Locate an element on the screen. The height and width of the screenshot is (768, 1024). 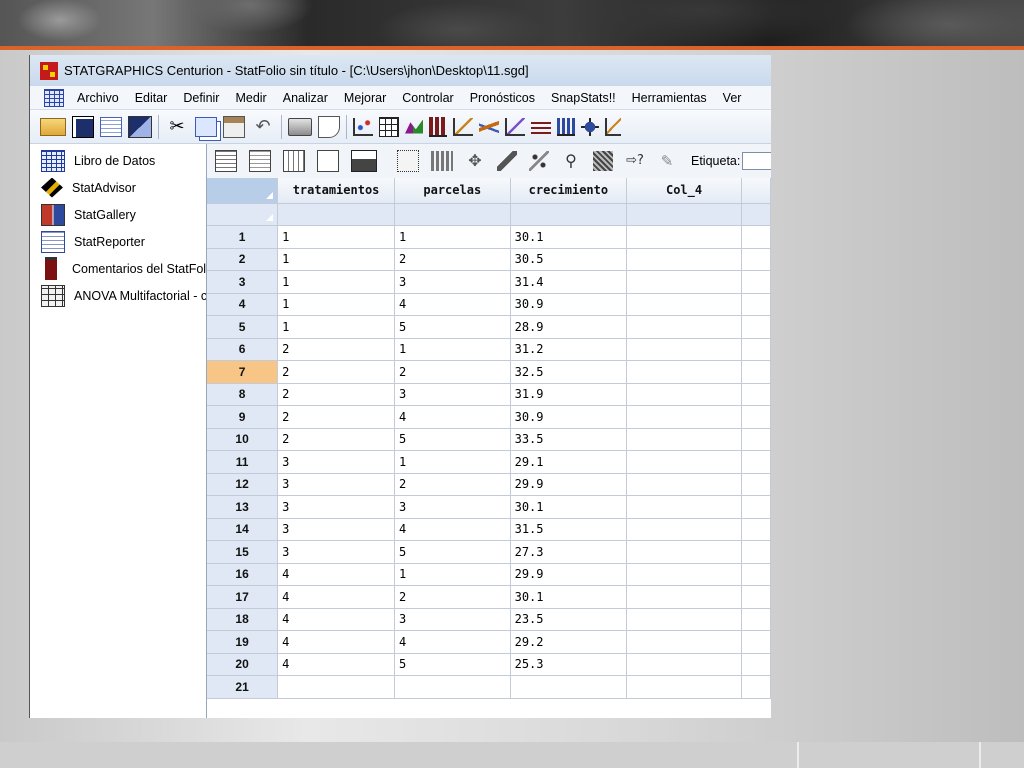
menu-controlar: Controlar is located at coordinates (427, 98).